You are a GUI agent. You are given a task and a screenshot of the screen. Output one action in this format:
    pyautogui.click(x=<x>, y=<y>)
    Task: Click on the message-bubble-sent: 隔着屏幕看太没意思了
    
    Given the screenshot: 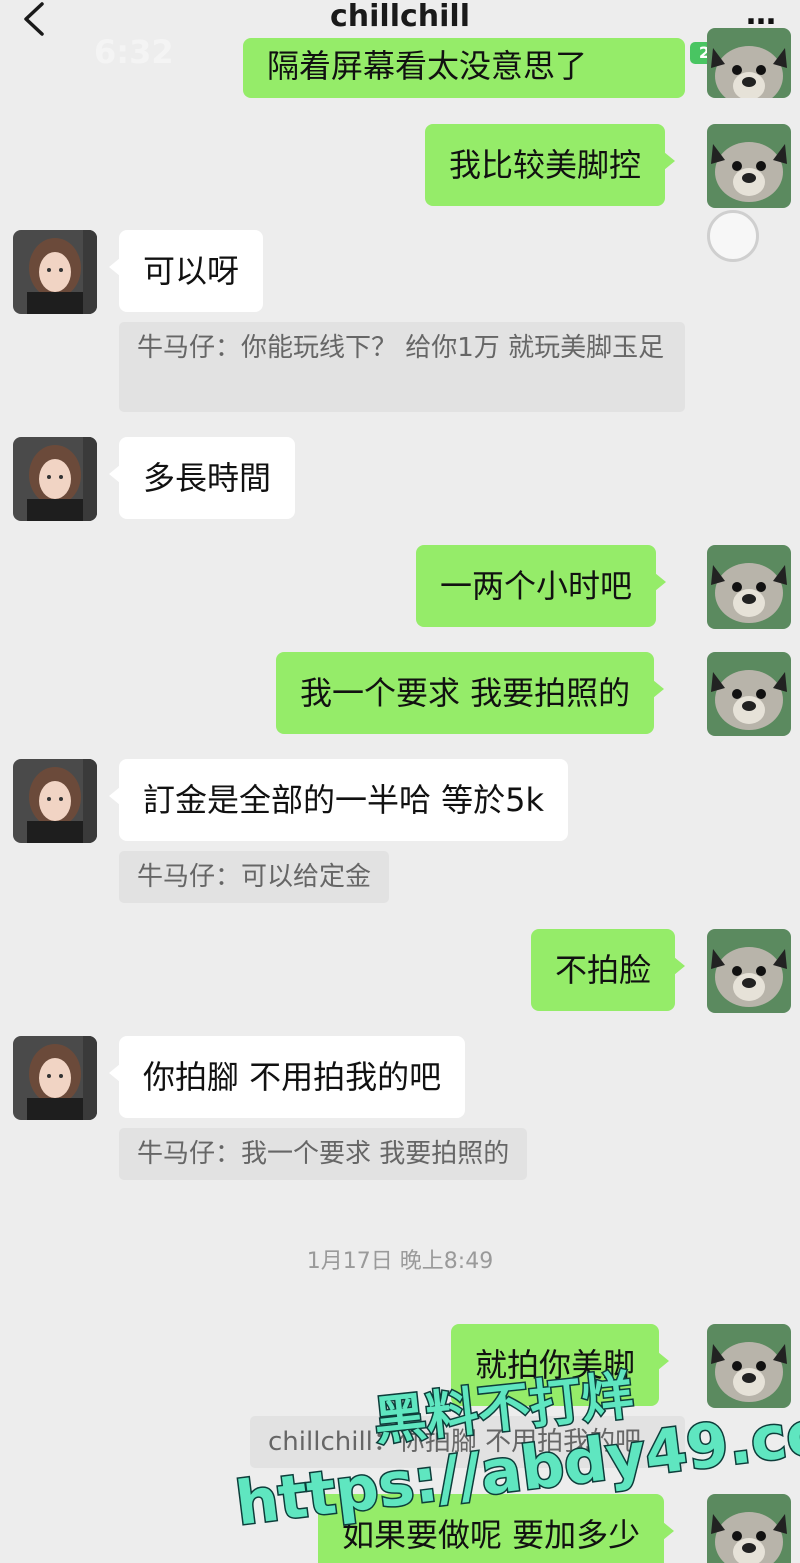 What is the action you would take?
    pyautogui.click(x=464, y=68)
    